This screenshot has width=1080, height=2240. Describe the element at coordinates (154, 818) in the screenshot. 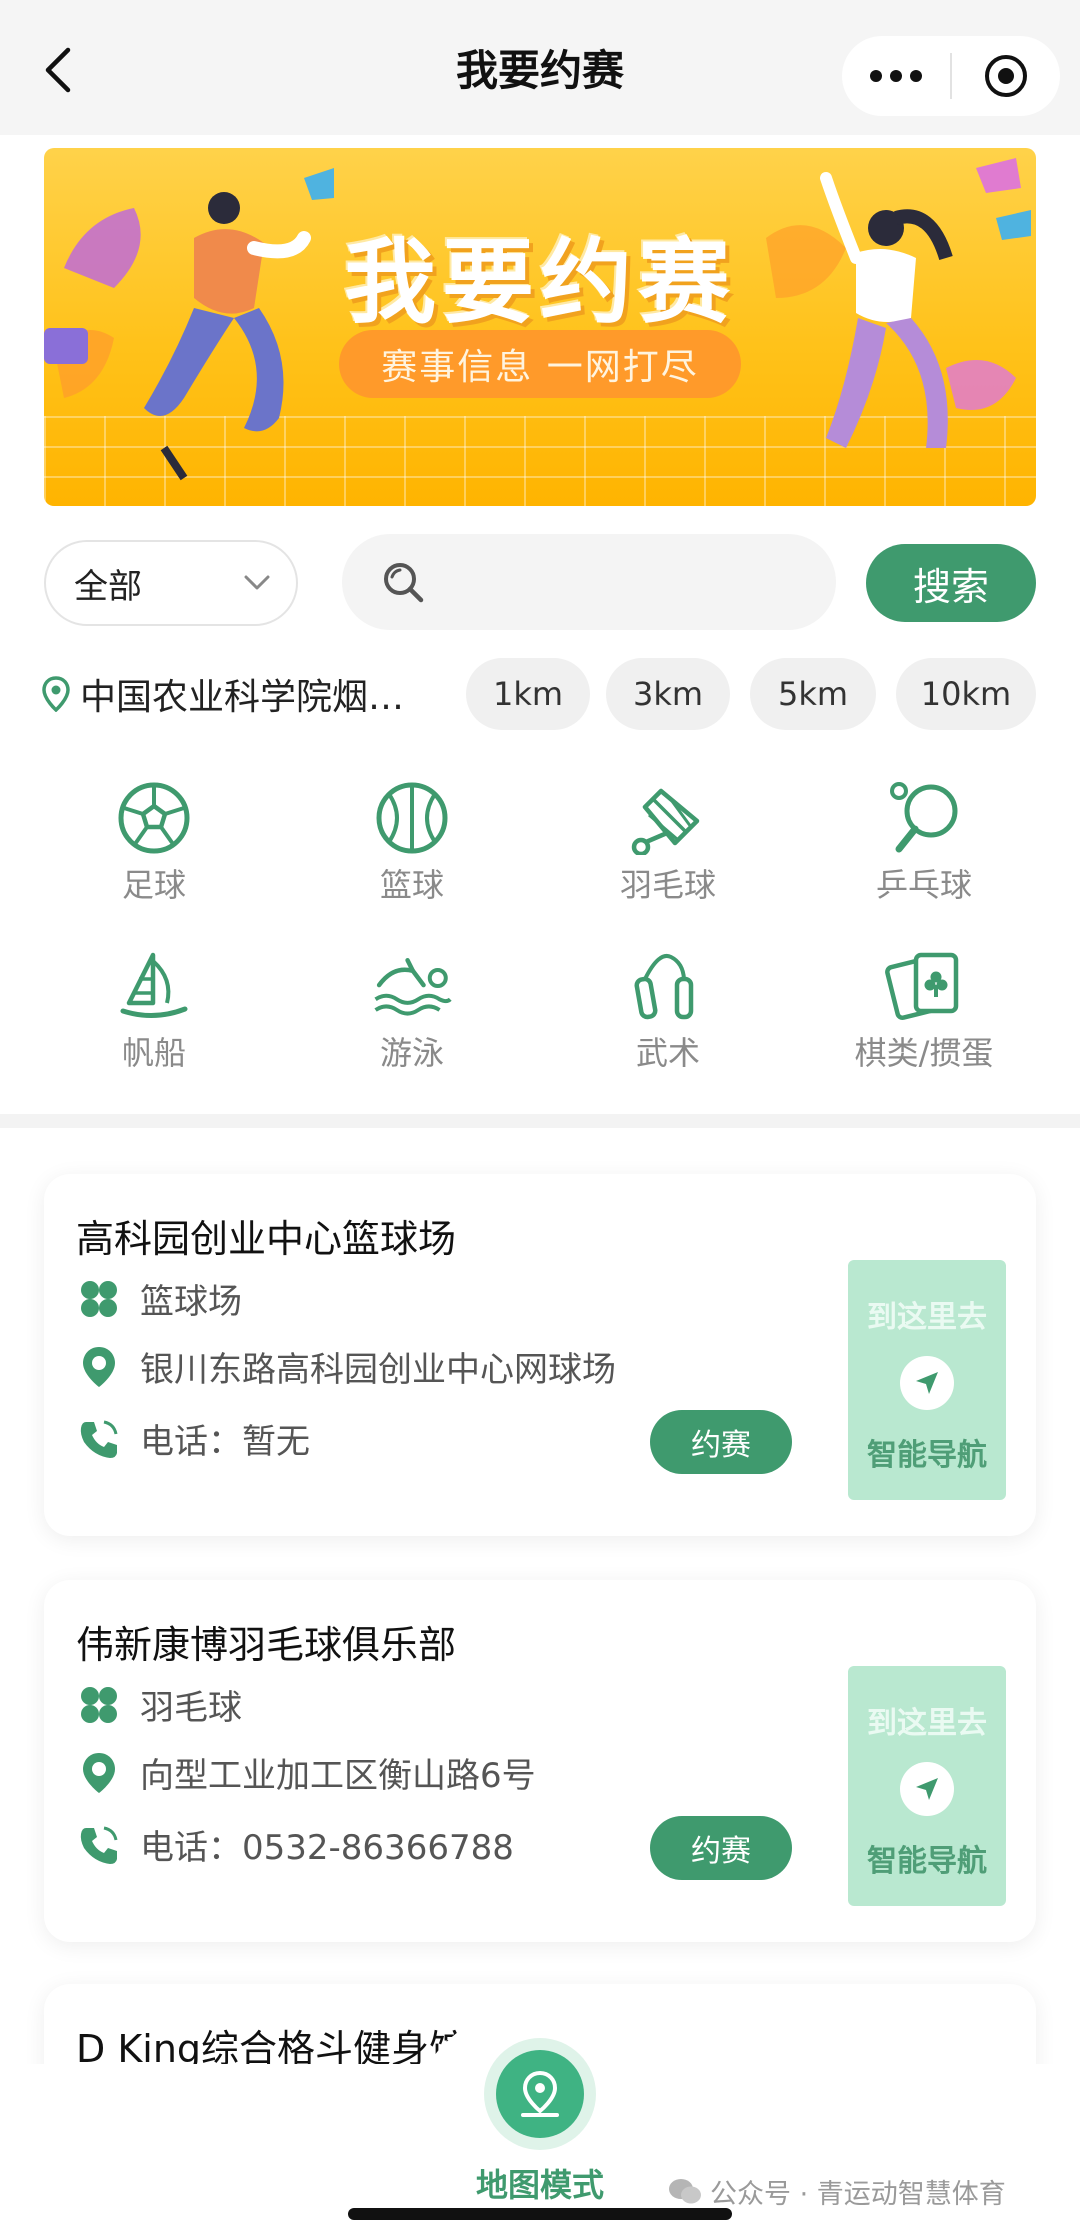

I see `soccer-ball-icon` at that location.